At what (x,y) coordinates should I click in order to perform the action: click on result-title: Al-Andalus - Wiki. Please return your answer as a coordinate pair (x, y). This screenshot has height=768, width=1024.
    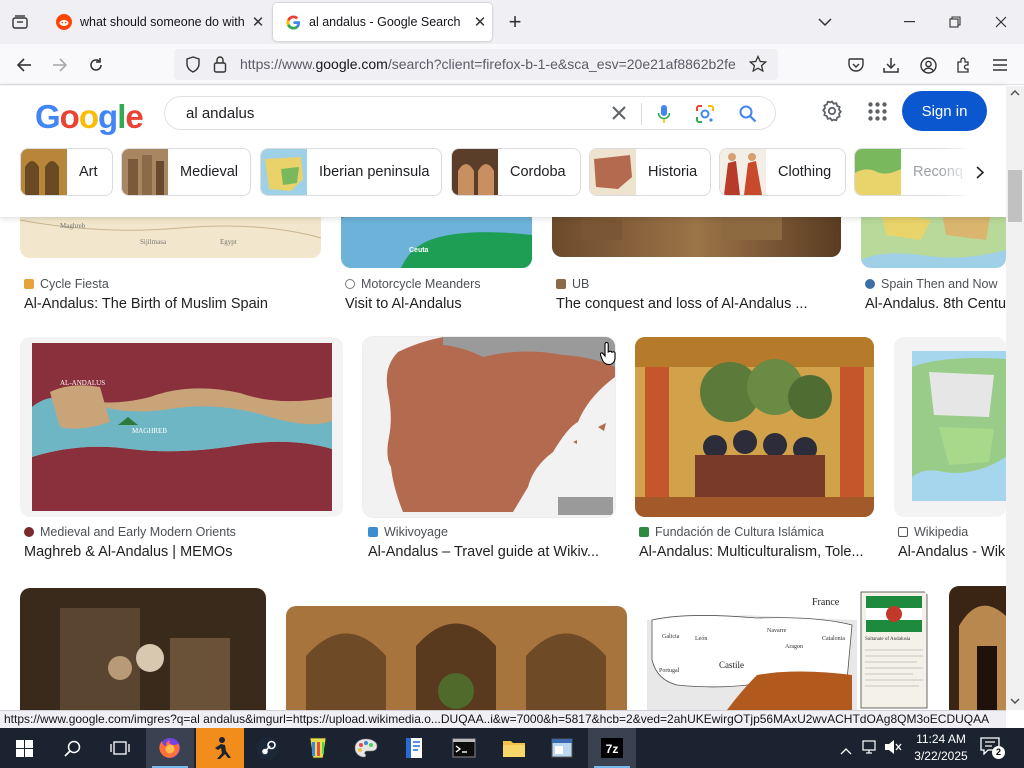
    Looking at the image, I should click on (952, 552).